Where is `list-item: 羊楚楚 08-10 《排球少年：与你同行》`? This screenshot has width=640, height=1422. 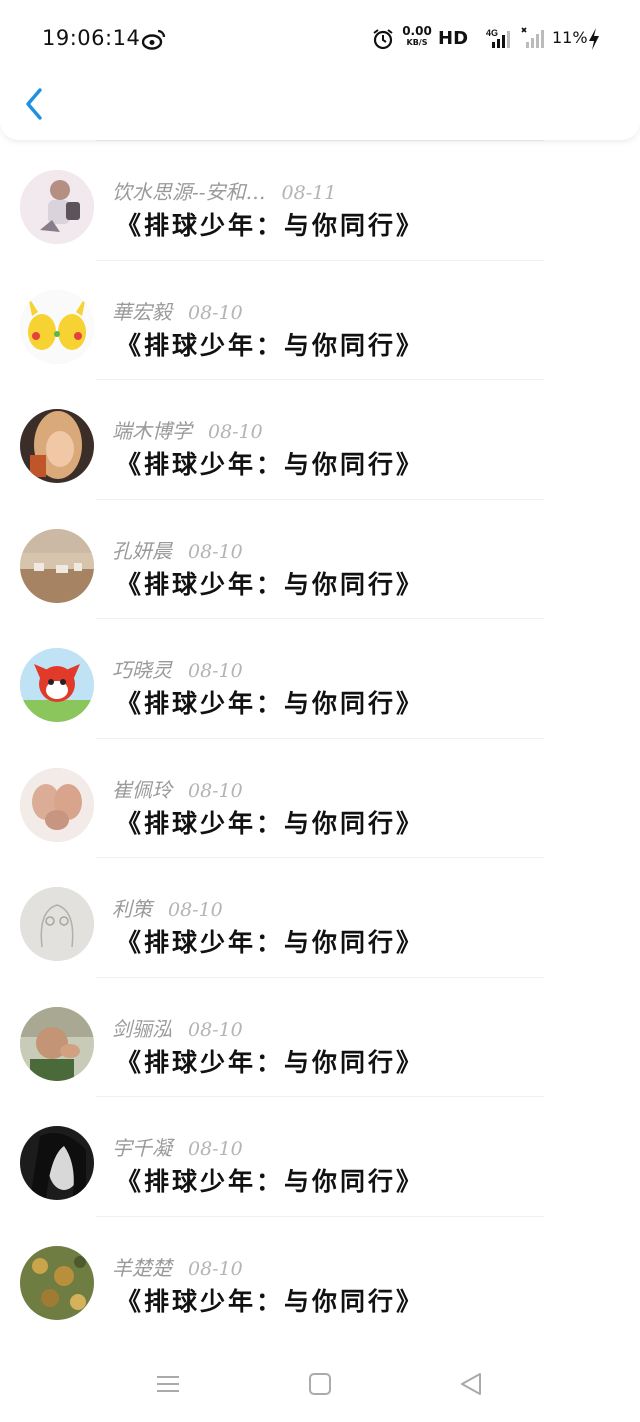
list-item: 羊楚楚 08-10 《排球少年：与你同行》 is located at coordinates (320, 1275).